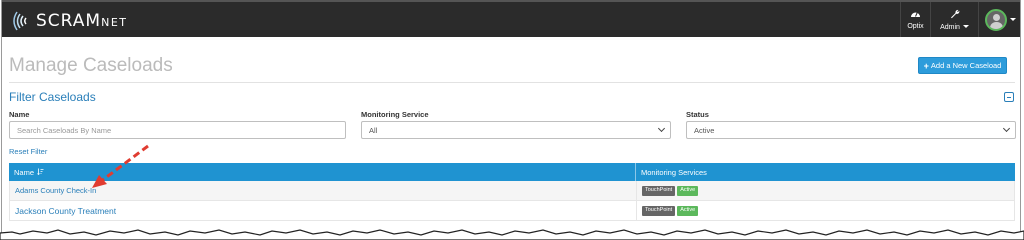  I want to click on navbar-right: Optix Admin, so click(960, 19).